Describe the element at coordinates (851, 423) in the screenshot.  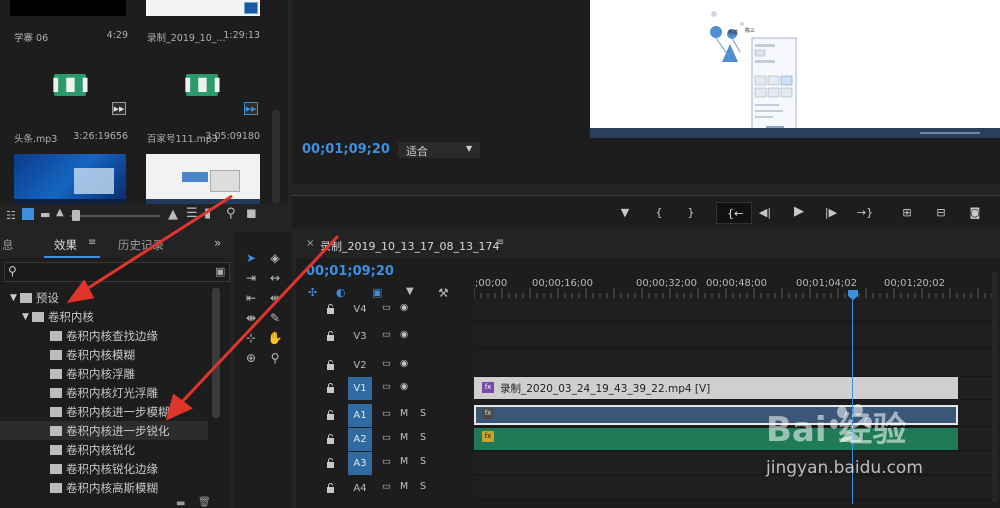
I see `paw-icon` at that location.